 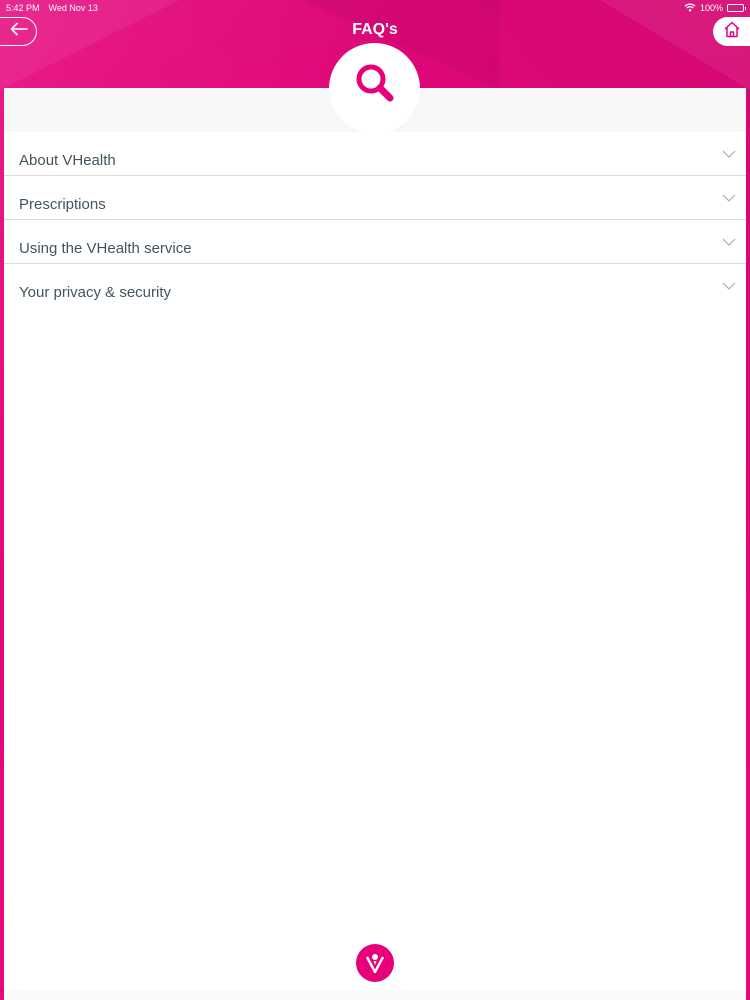 I want to click on search-icon, so click(x=375, y=86).